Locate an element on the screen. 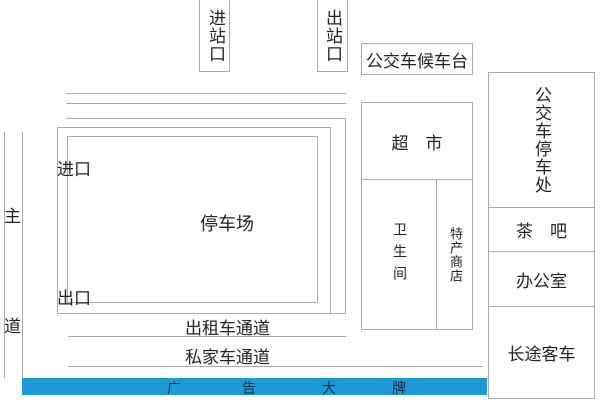 This screenshot has height=400, width=600. parking-lot-title: 停车场 is located at coordinates (227, 224).